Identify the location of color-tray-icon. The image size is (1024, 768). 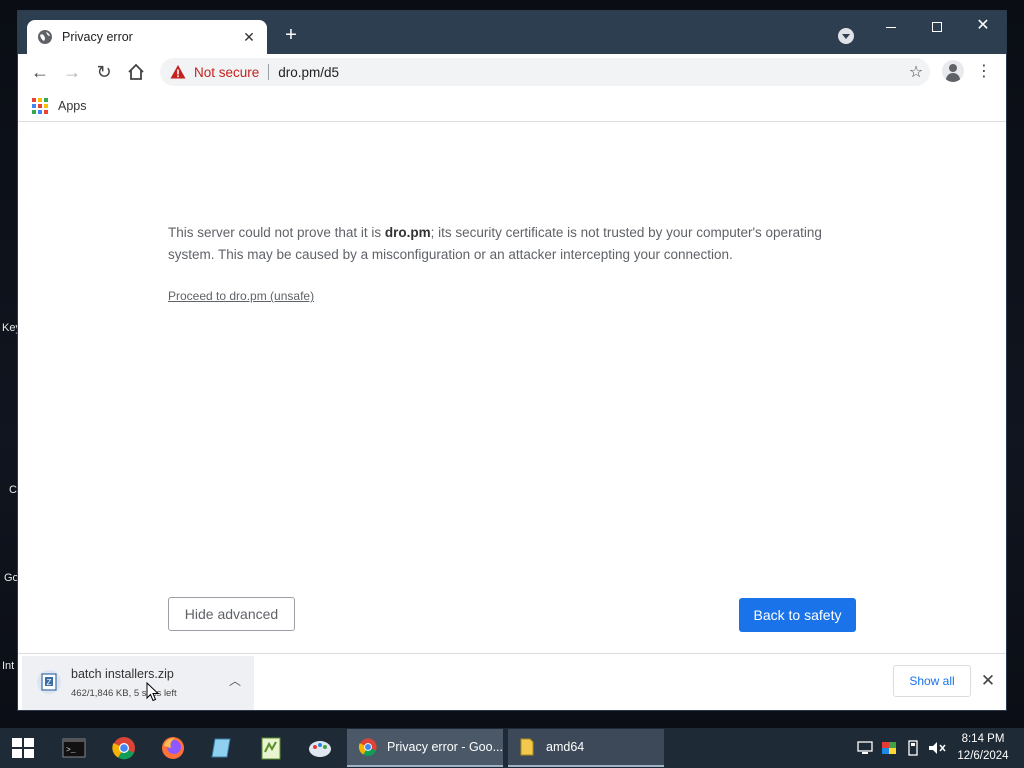
(889, 748).